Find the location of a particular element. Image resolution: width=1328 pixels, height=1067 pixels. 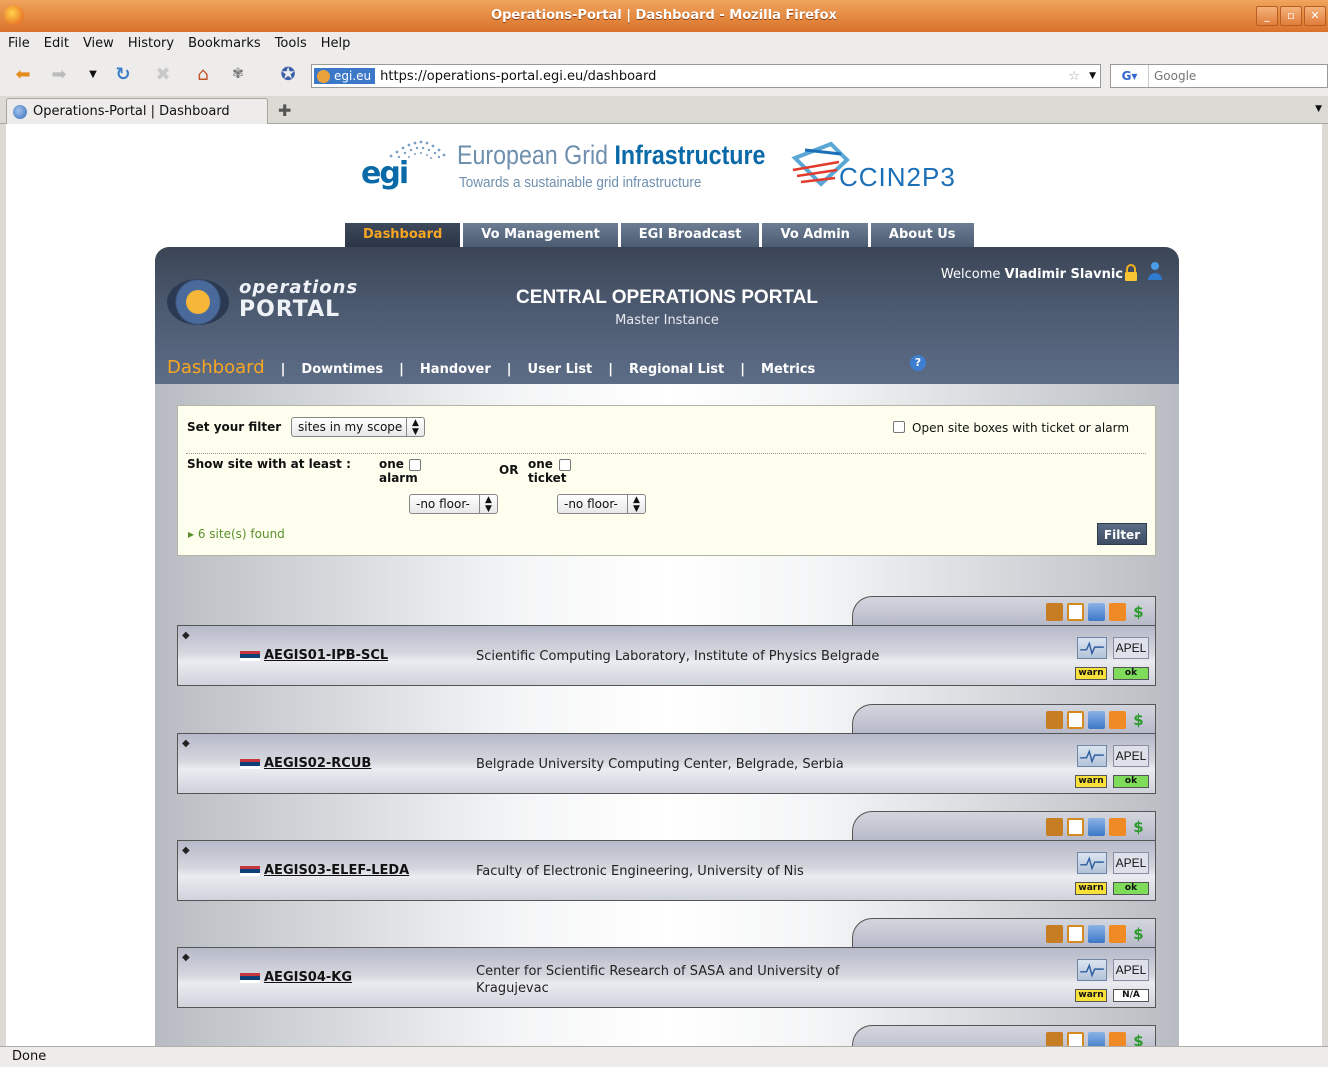

subnav-user-list: User List is located at coordinates (560, 369).